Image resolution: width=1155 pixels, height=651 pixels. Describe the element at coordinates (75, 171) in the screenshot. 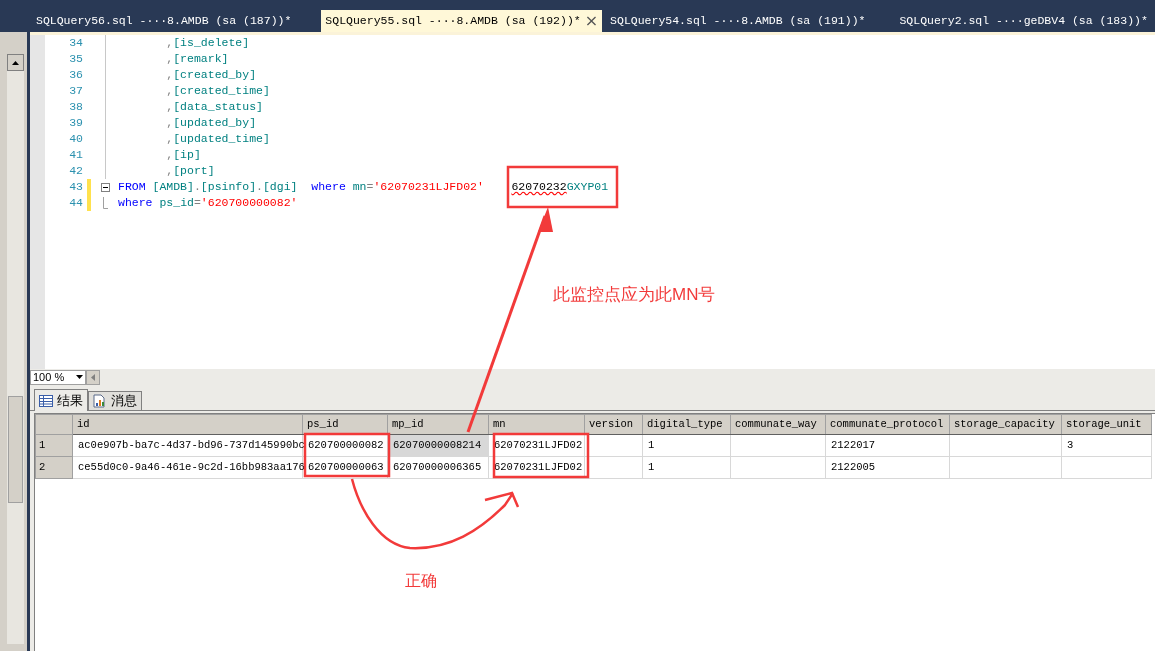

I see `line-number: 42` at that location.